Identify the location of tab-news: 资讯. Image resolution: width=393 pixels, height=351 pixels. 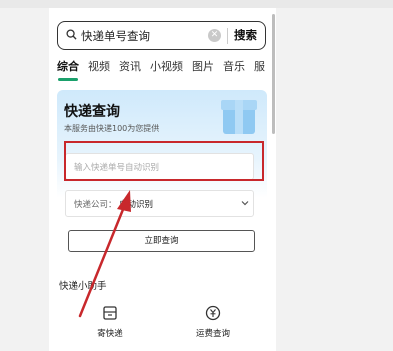
(130, 66).